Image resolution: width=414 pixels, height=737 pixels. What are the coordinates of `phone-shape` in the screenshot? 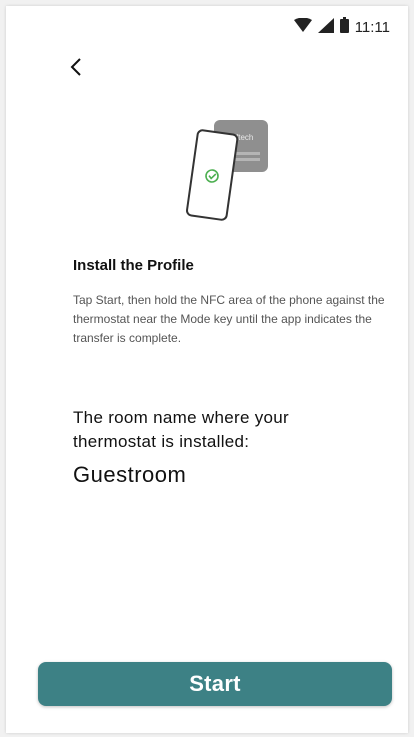 It's located at (212, 175).